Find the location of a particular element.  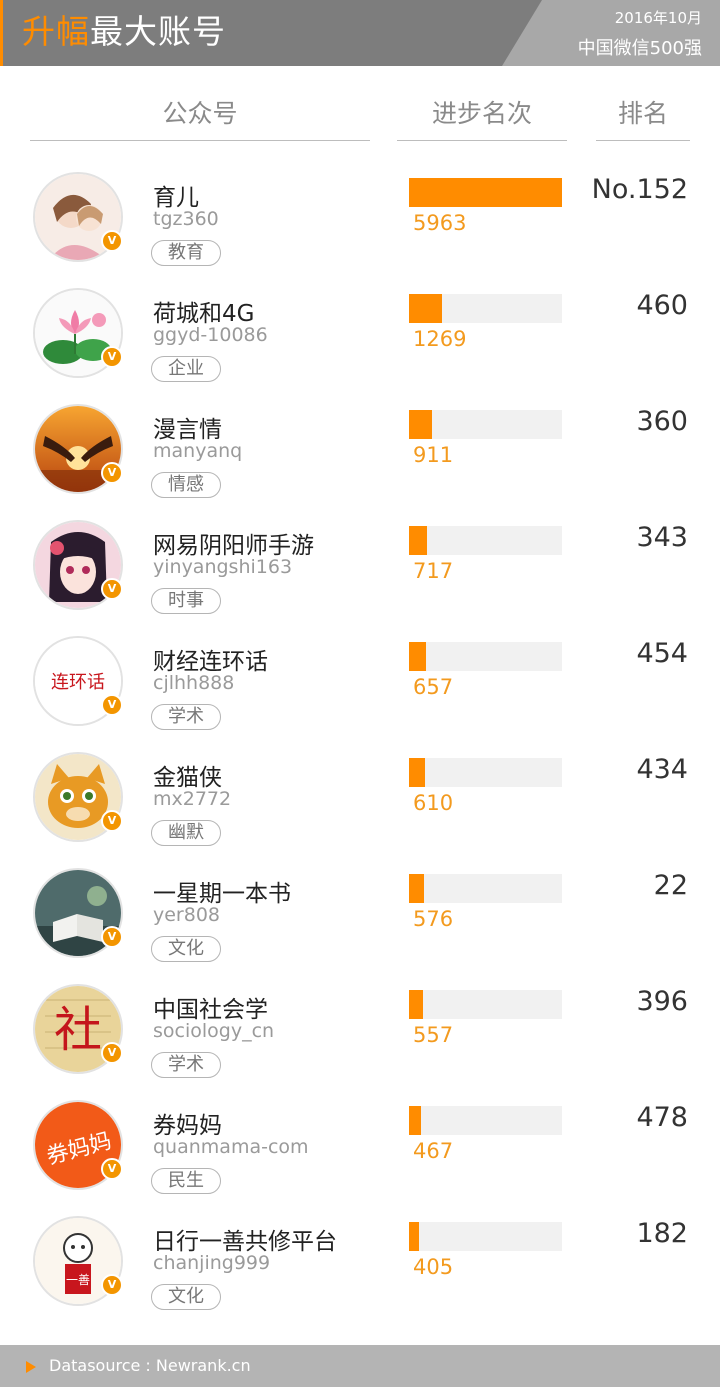

header-accent-strip is located at coordinates (1, 33).